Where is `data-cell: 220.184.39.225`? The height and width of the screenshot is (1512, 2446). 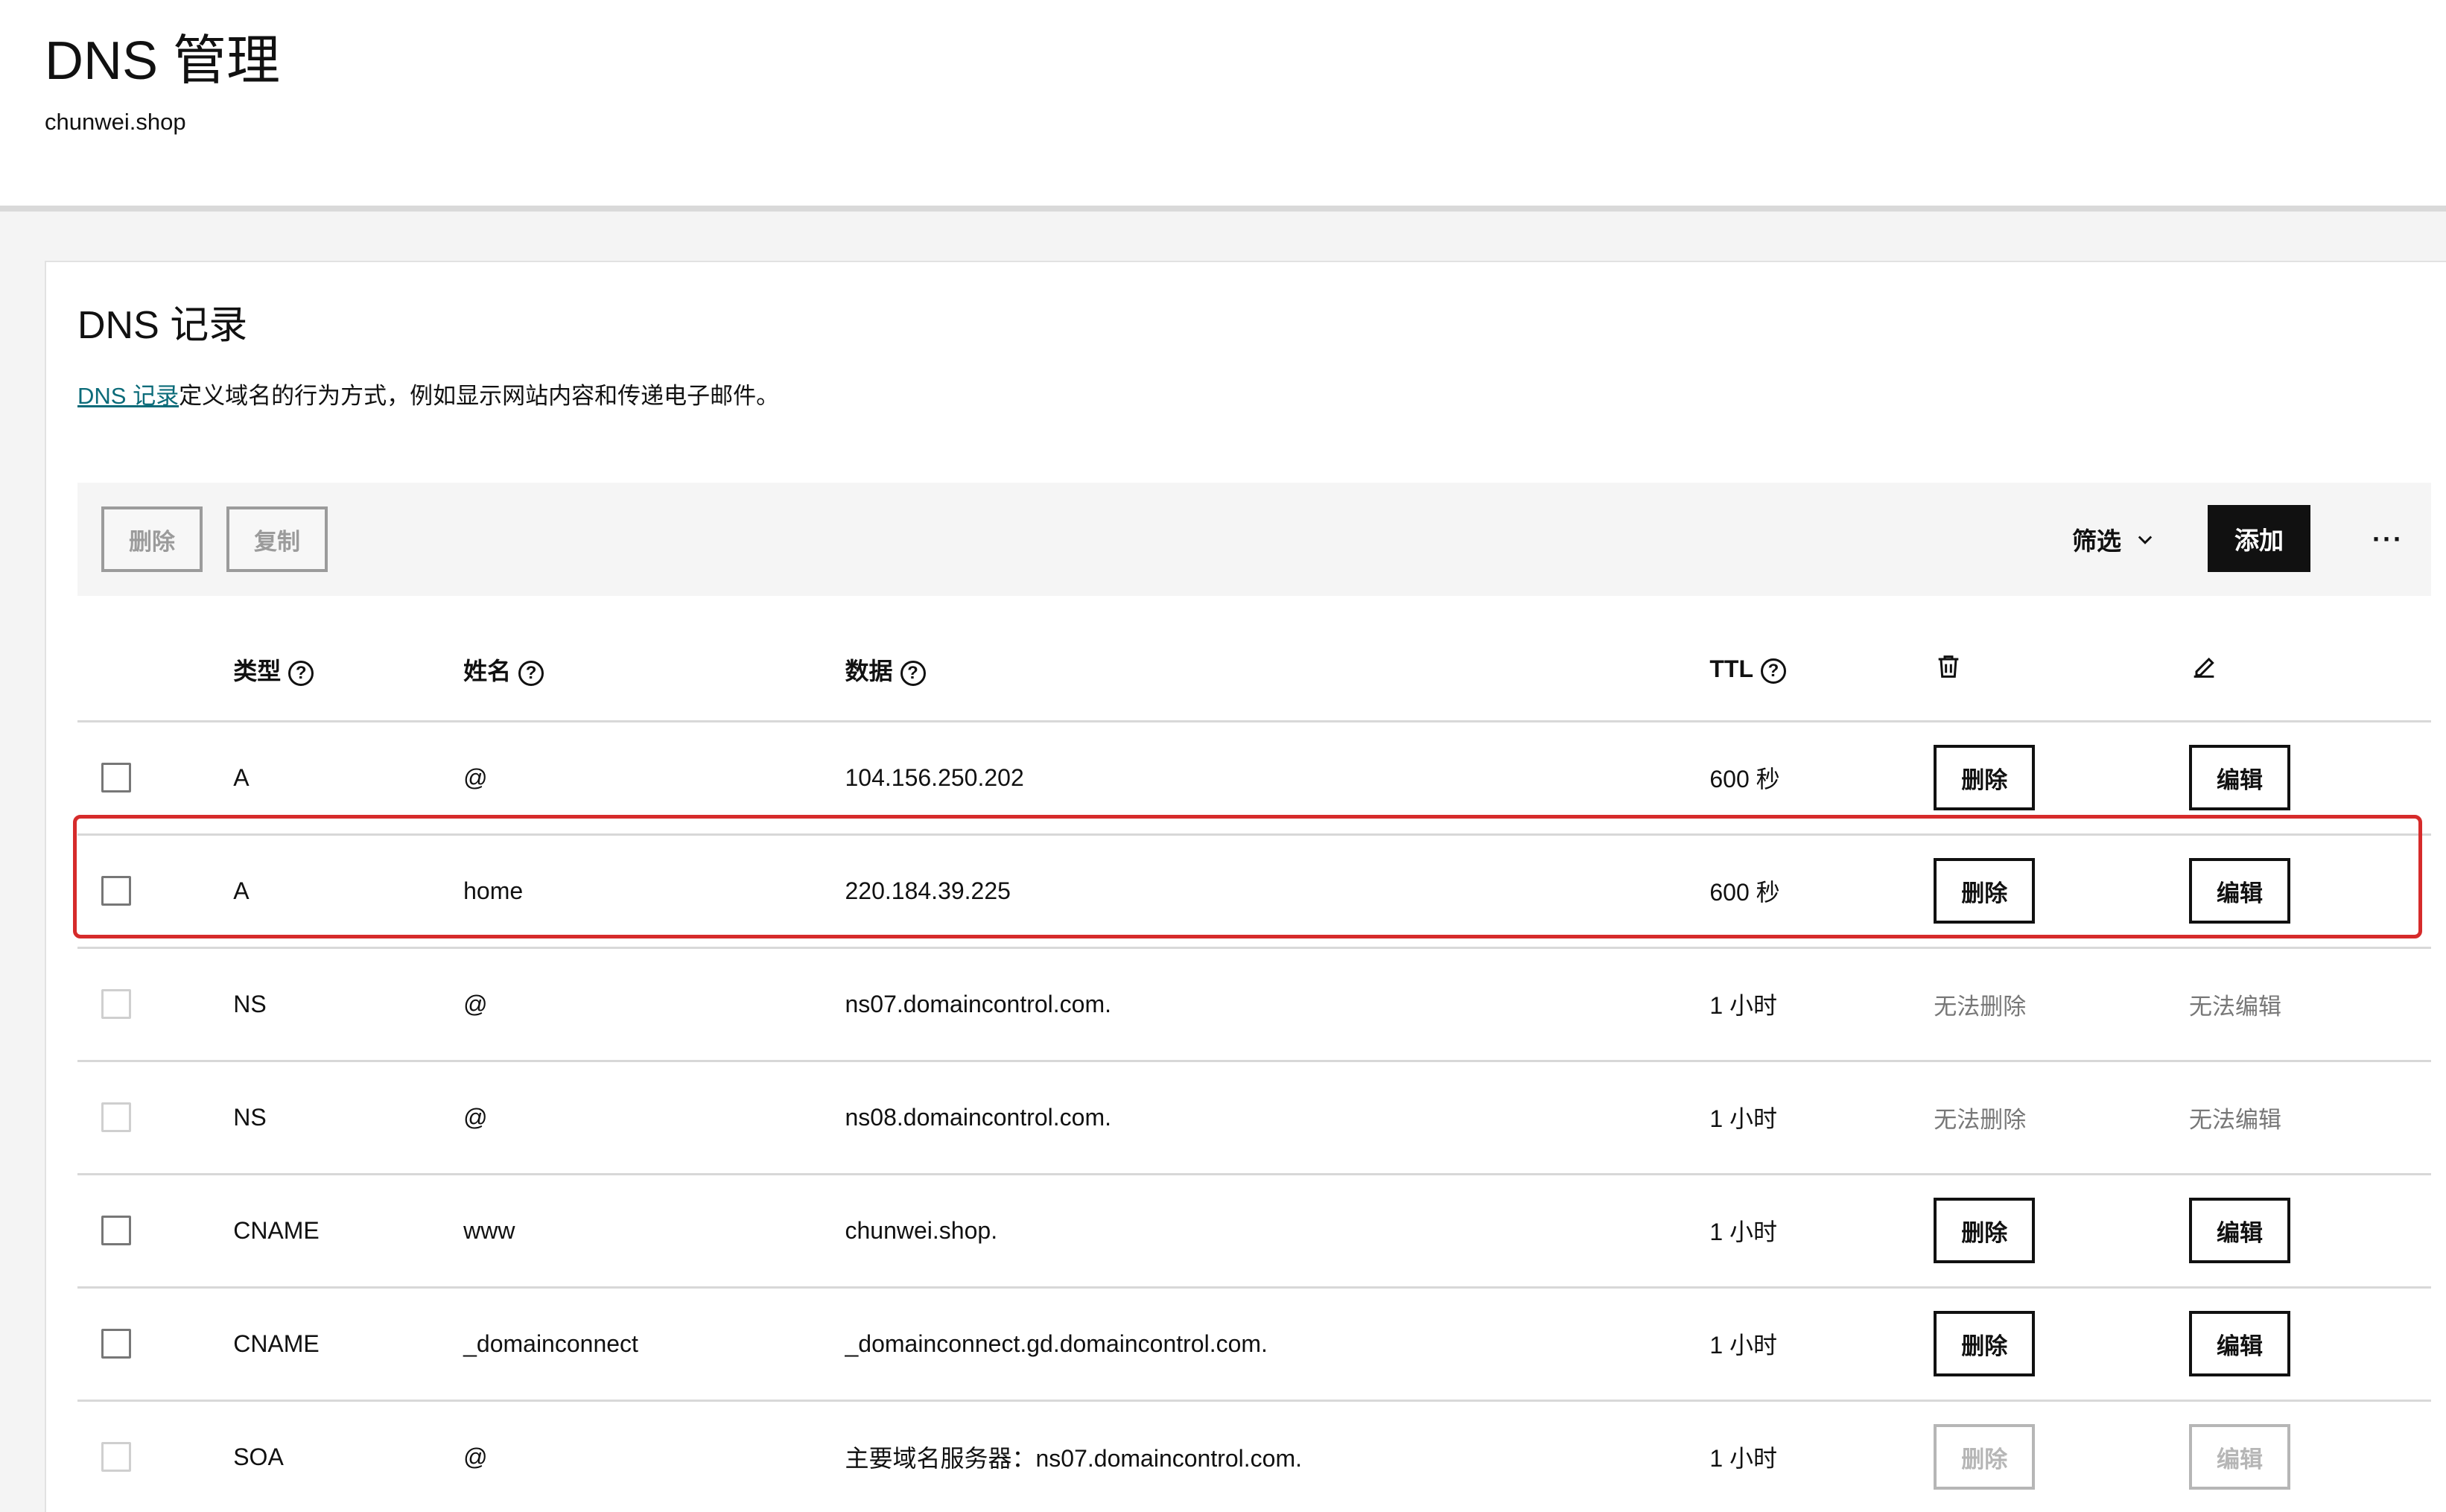
data-cell: 220.184.39.225 is located at coordinates (1278, 892).